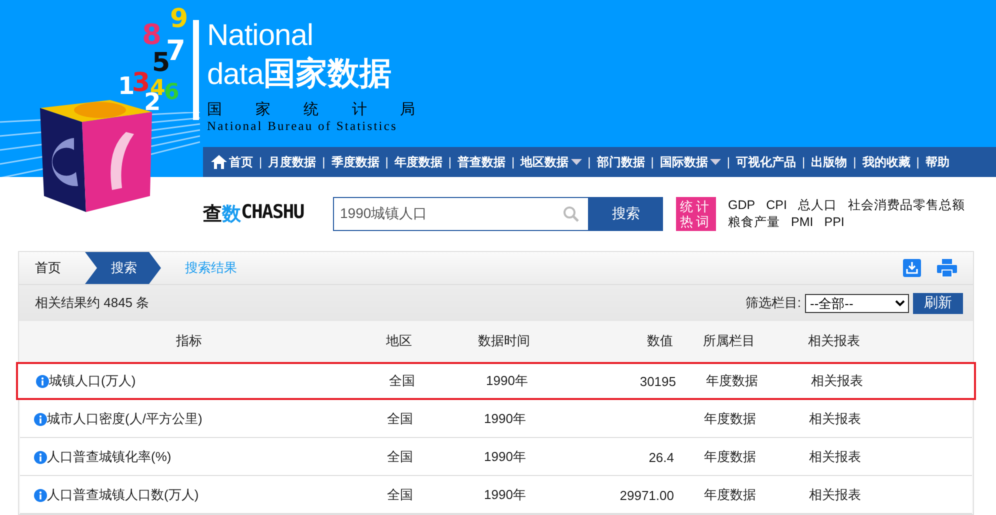 The image size is (996, 515). Describe the element at coordinates (262, 109) in the screenshot. I see `bureau-name-cn: 家` at that location.